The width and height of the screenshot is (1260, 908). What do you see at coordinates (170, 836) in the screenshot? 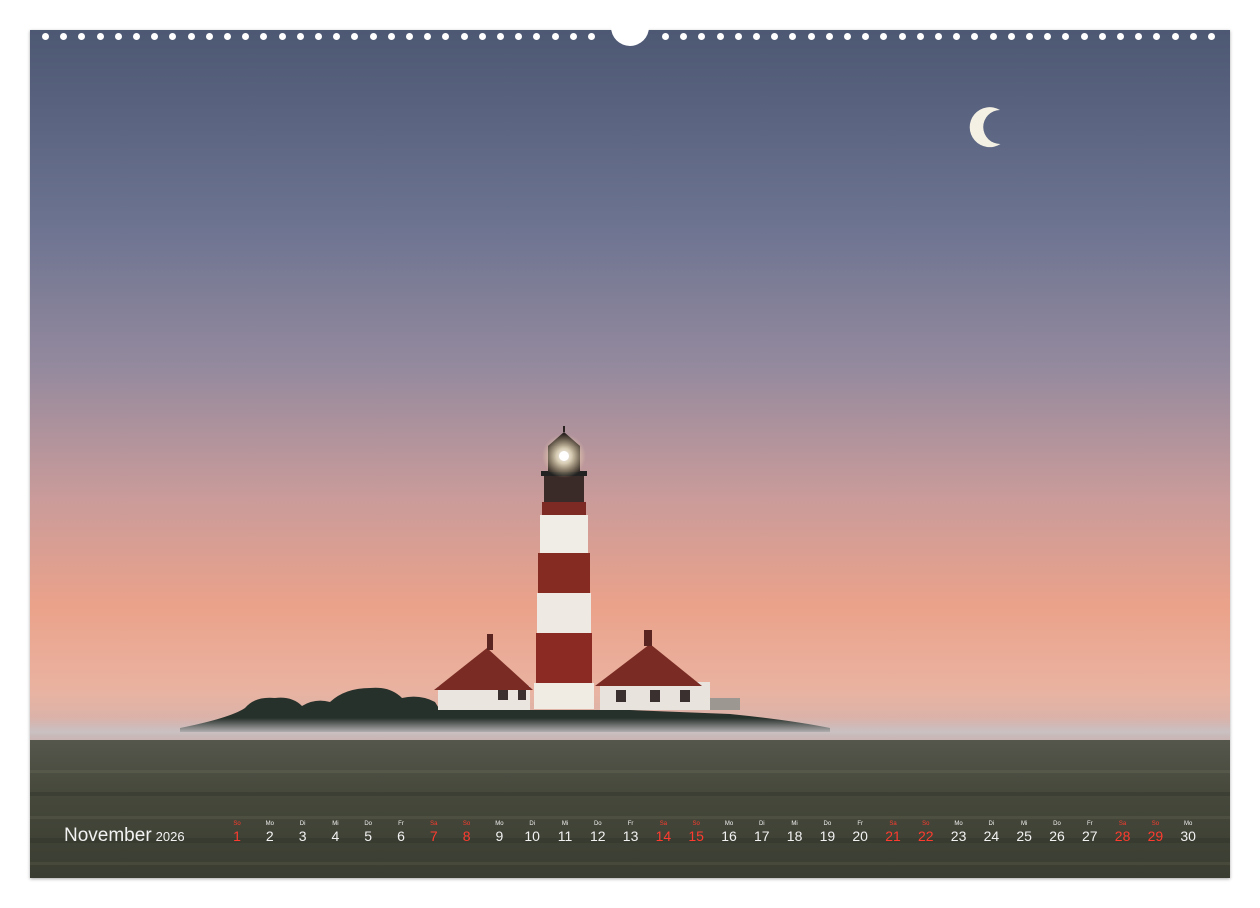
I see `year-label: 2026` at bounding box center [170, 836].